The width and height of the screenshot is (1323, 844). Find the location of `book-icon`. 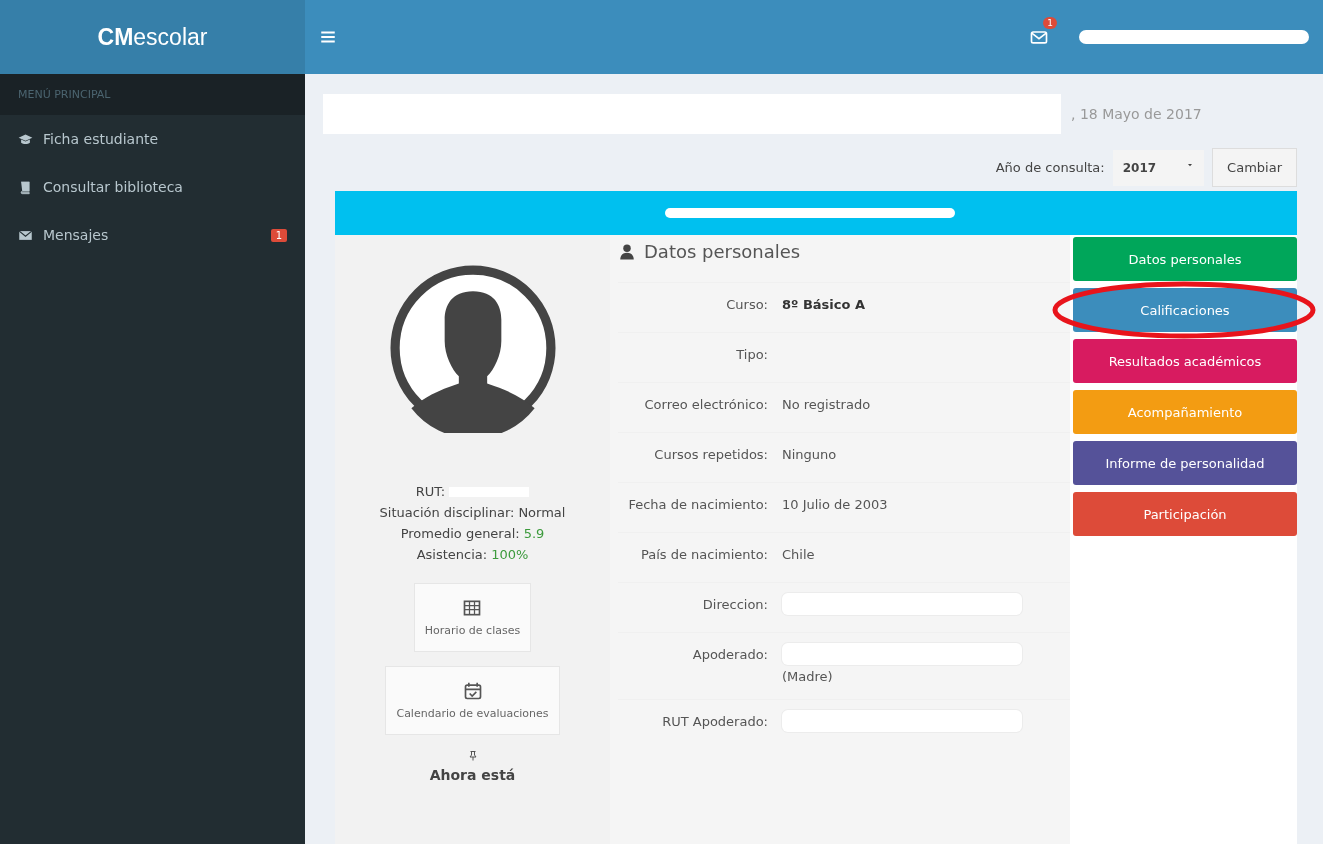

book-icon is located at coordinates (25, 187).